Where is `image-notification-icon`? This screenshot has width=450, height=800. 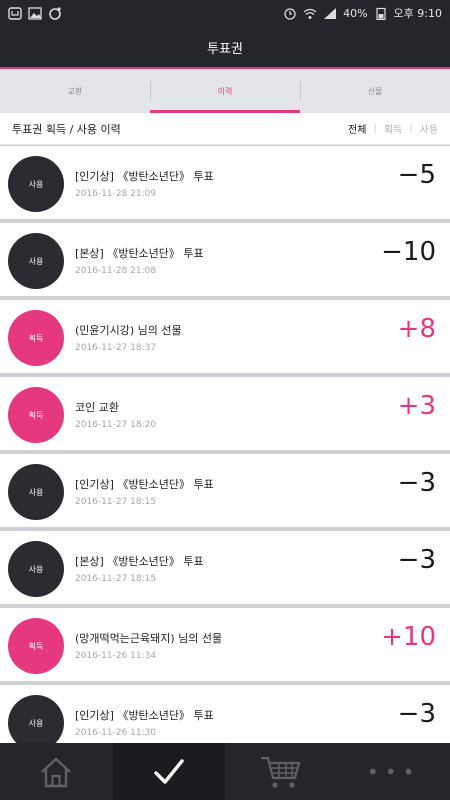 image-notification-icon is located at coordinates (35, 13).